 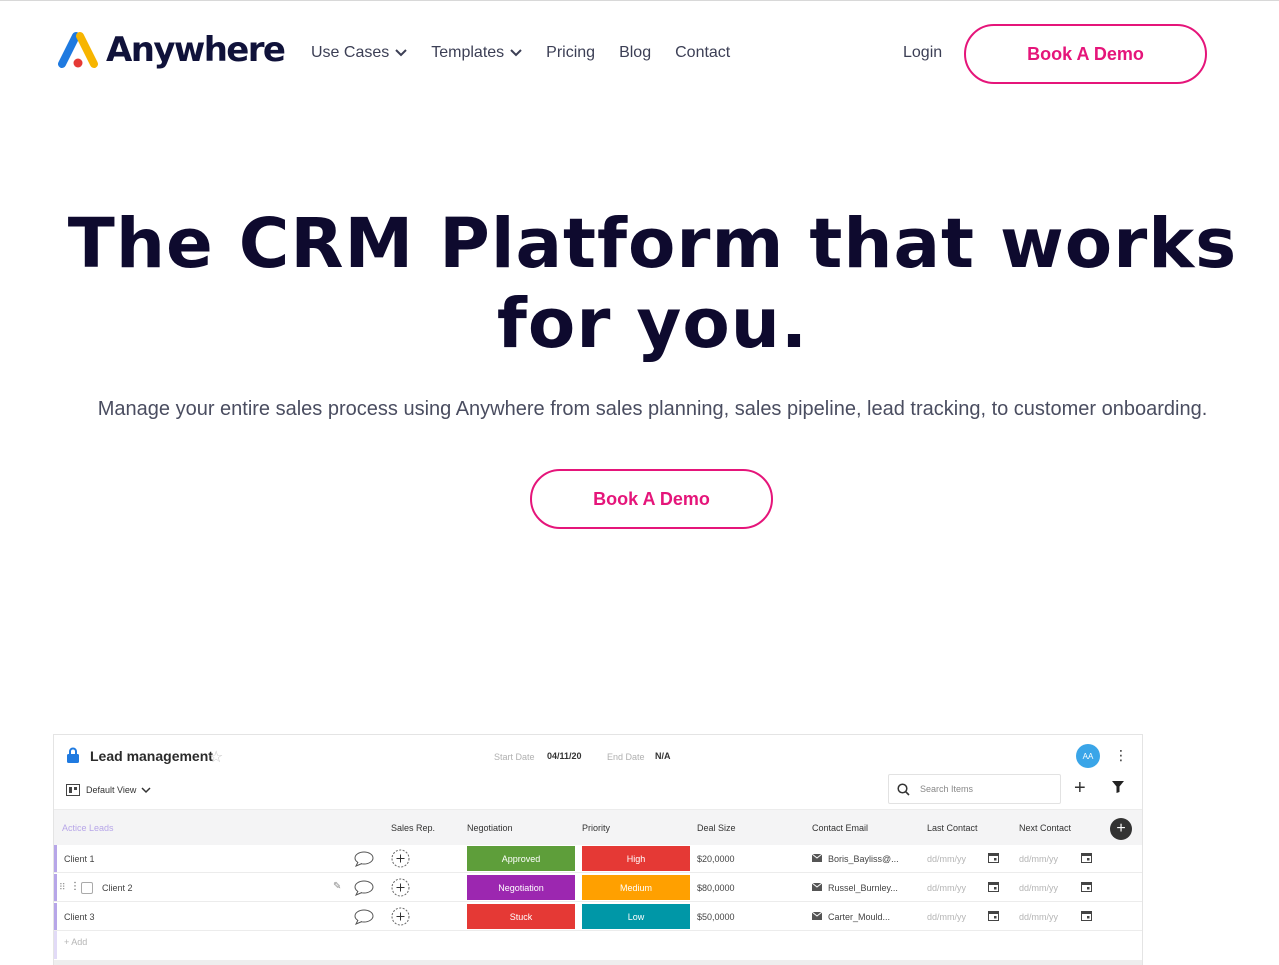 What do you see at coordinates (636, 916) in the screenshot?
I see `priority-status: Low` at bounding box center [636, 916].